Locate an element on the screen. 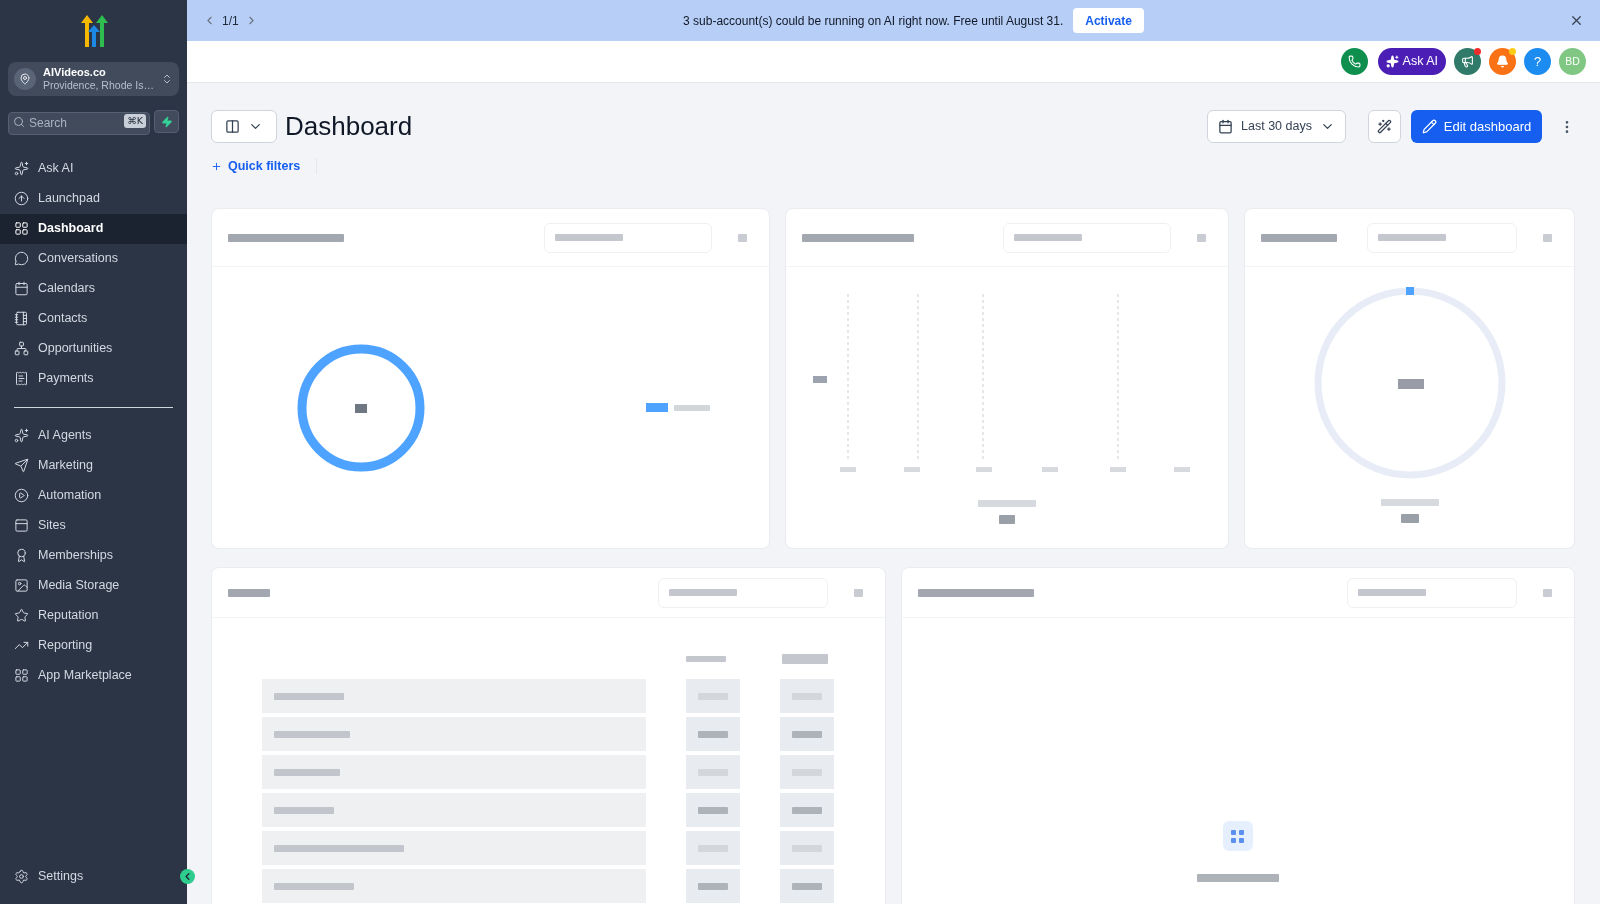  quick-filters-button: Quick filters is located at coordinates (256, 166).